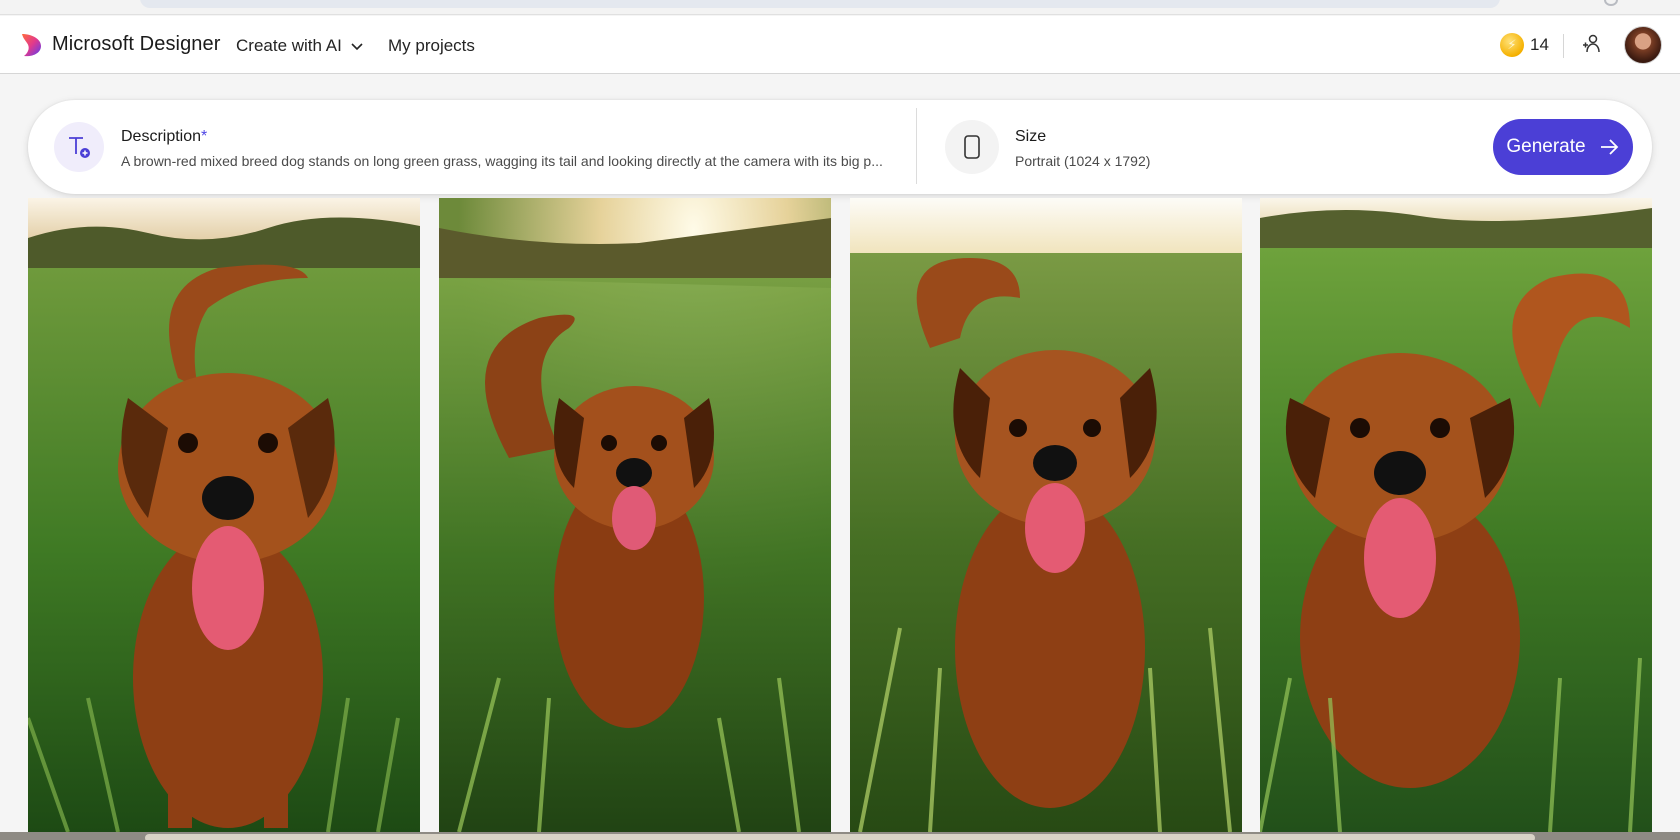 This screenshot has height=840, width=1680. I want to click on create-with-ai-label: Create with AI, so click(289, 45).